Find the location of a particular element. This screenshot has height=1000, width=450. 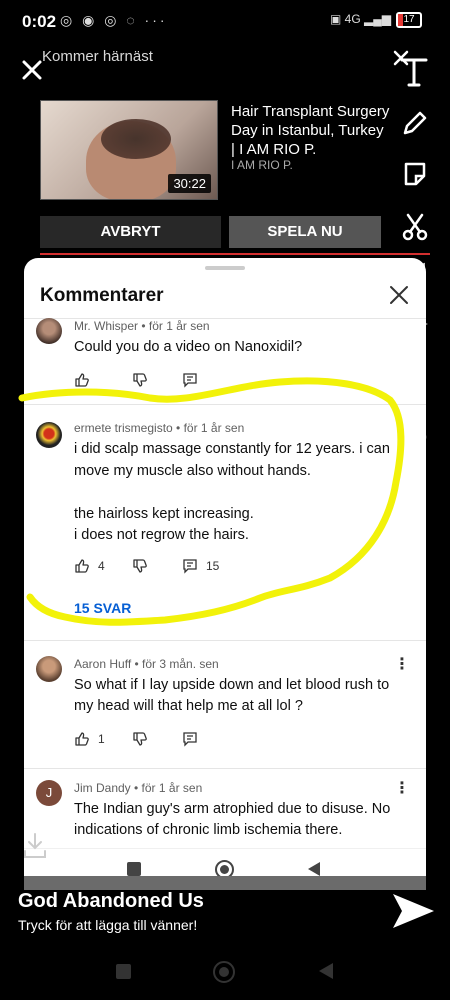

like-button: 4 is located at coordinates (89, 566).